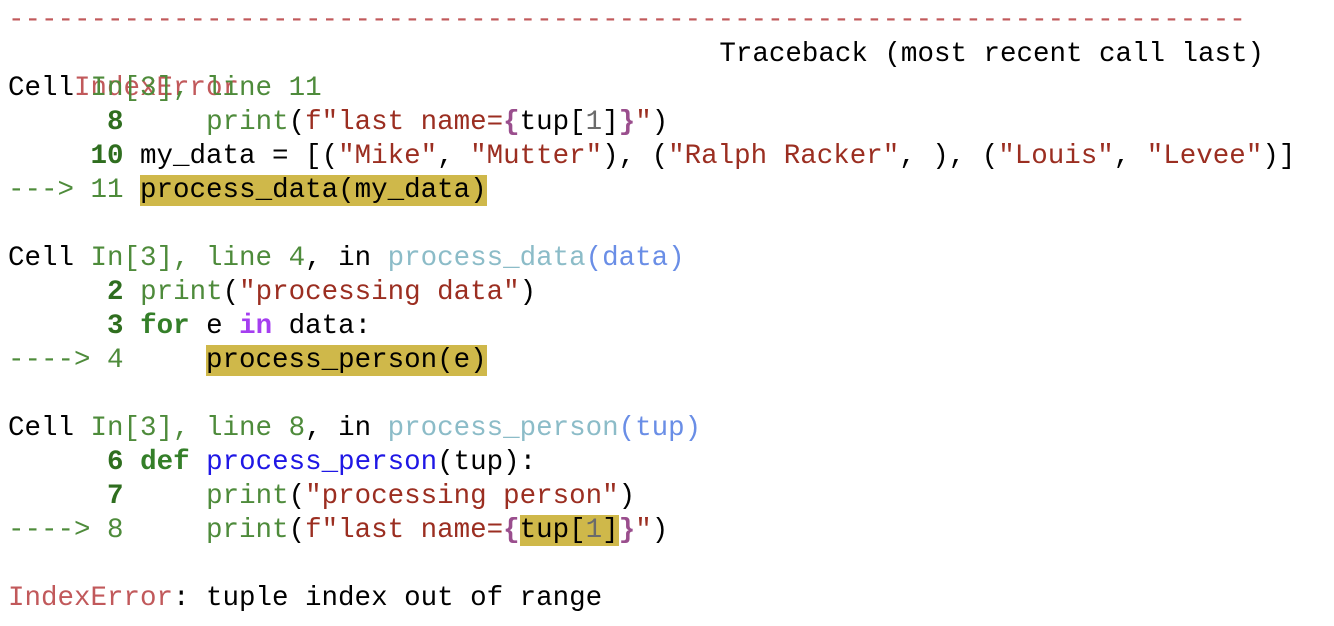 This screenshot has width=1334, height=626. I want to click on frame-header: Cell In[3], line 11, so click(668, 89).